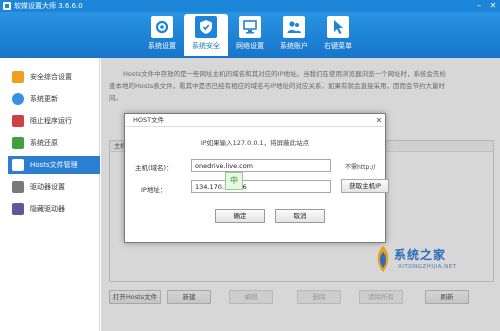  Describe the element at coordinates (479, 6) in the screenshot. I see `minimize-button: –` at that location.